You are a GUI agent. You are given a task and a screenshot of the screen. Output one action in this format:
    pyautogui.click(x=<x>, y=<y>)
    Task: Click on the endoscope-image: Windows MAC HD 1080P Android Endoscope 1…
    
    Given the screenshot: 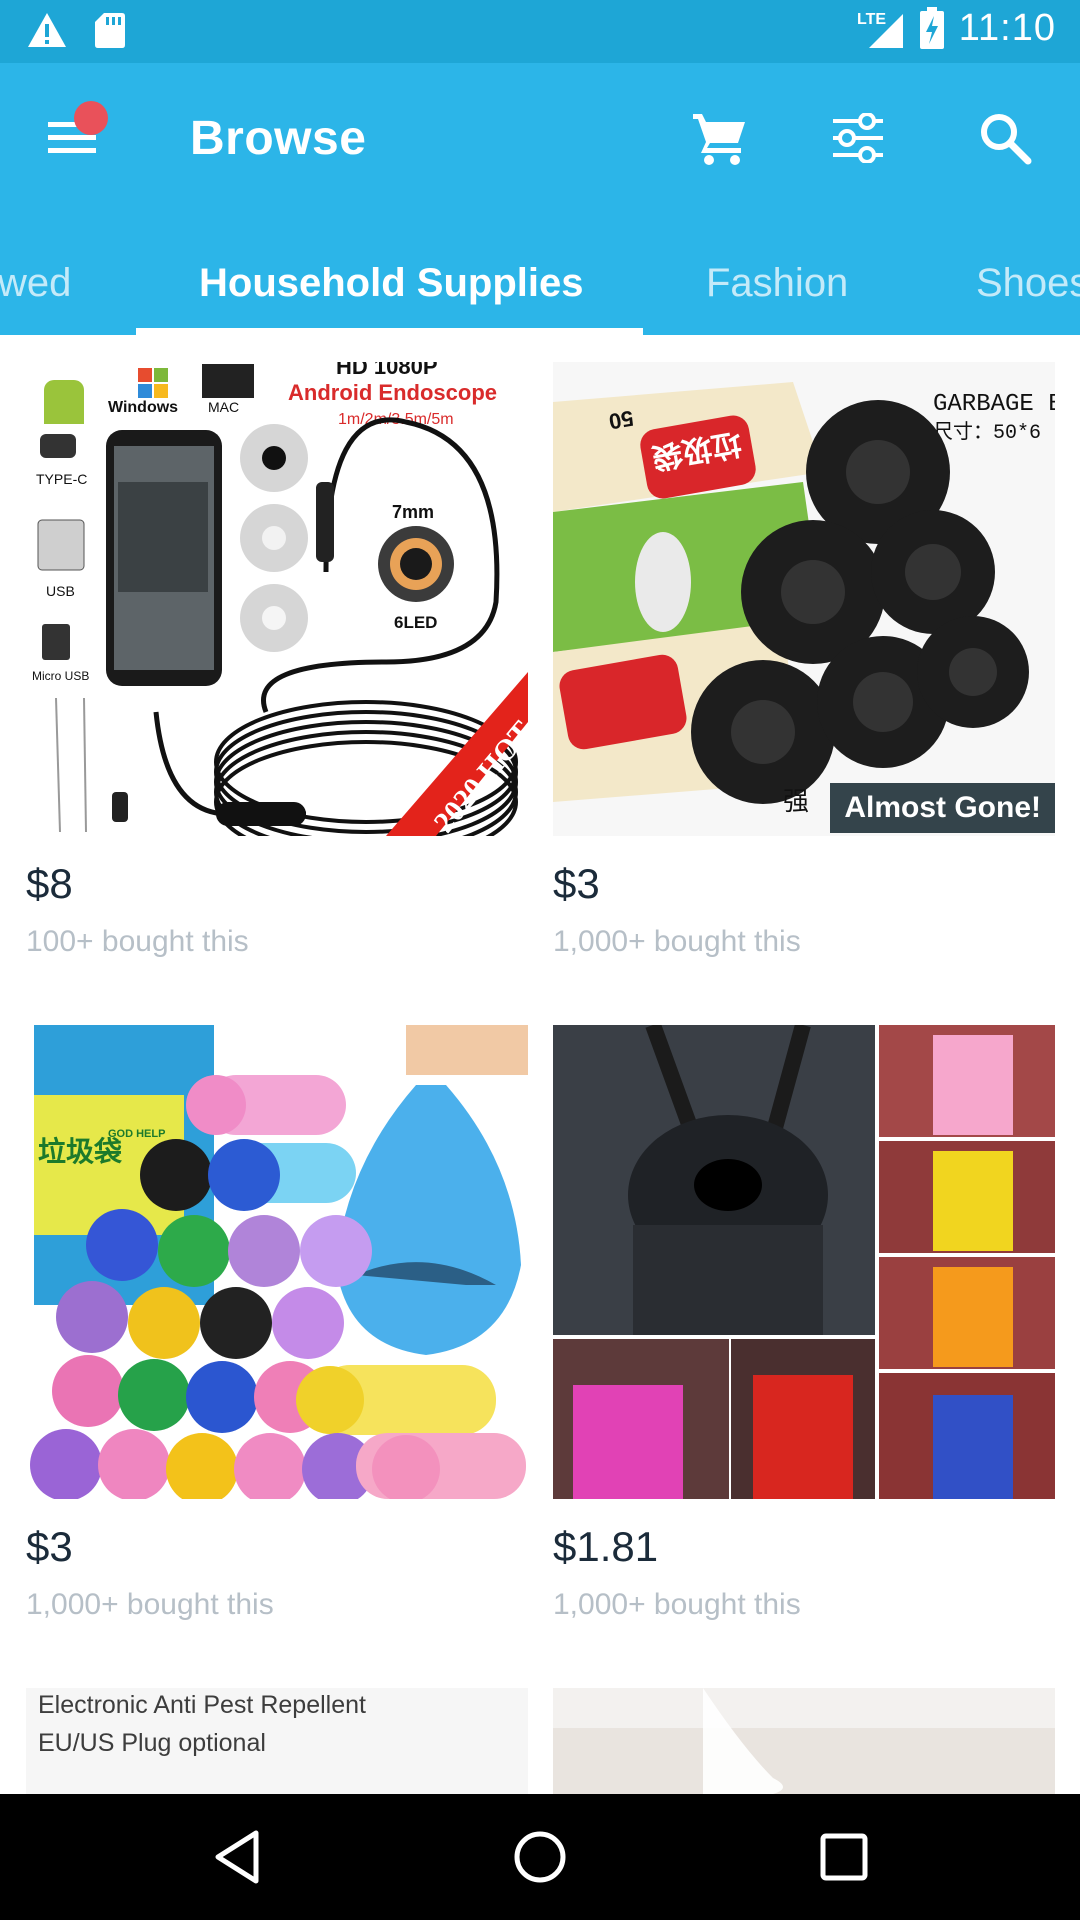 What is the action you would take?
    pyautogui.click(x=277, y=599)
    